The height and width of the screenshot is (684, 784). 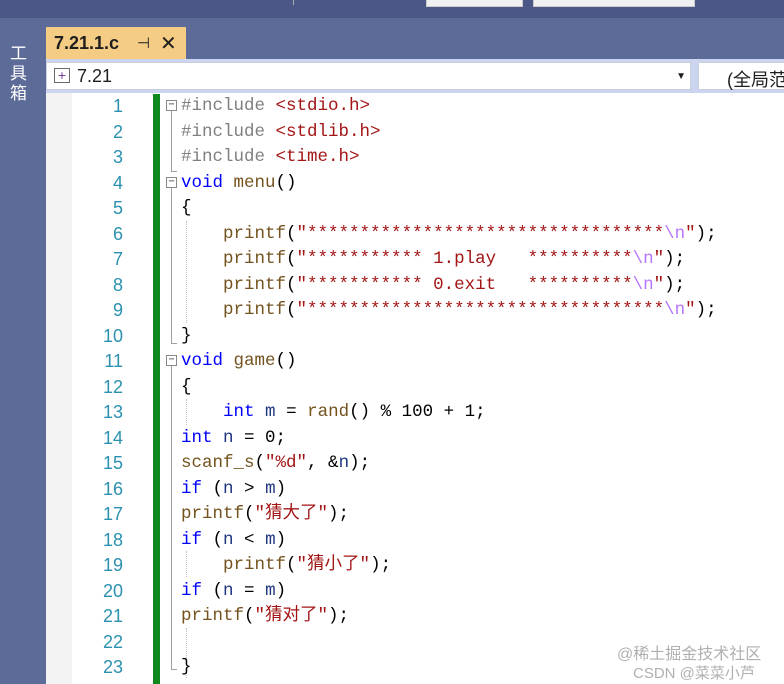 What do you see at coordinates (415, 184) in the screenshot?
I see `code-line: 4 void menu()` at bounding box center [415, 184].